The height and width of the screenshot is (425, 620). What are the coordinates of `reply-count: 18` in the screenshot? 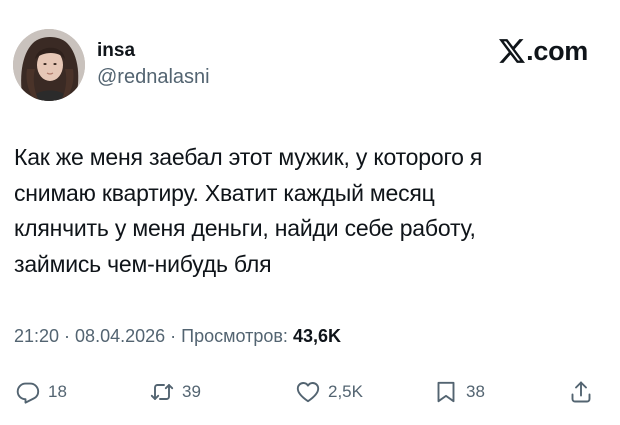 It's located at (57, 391).